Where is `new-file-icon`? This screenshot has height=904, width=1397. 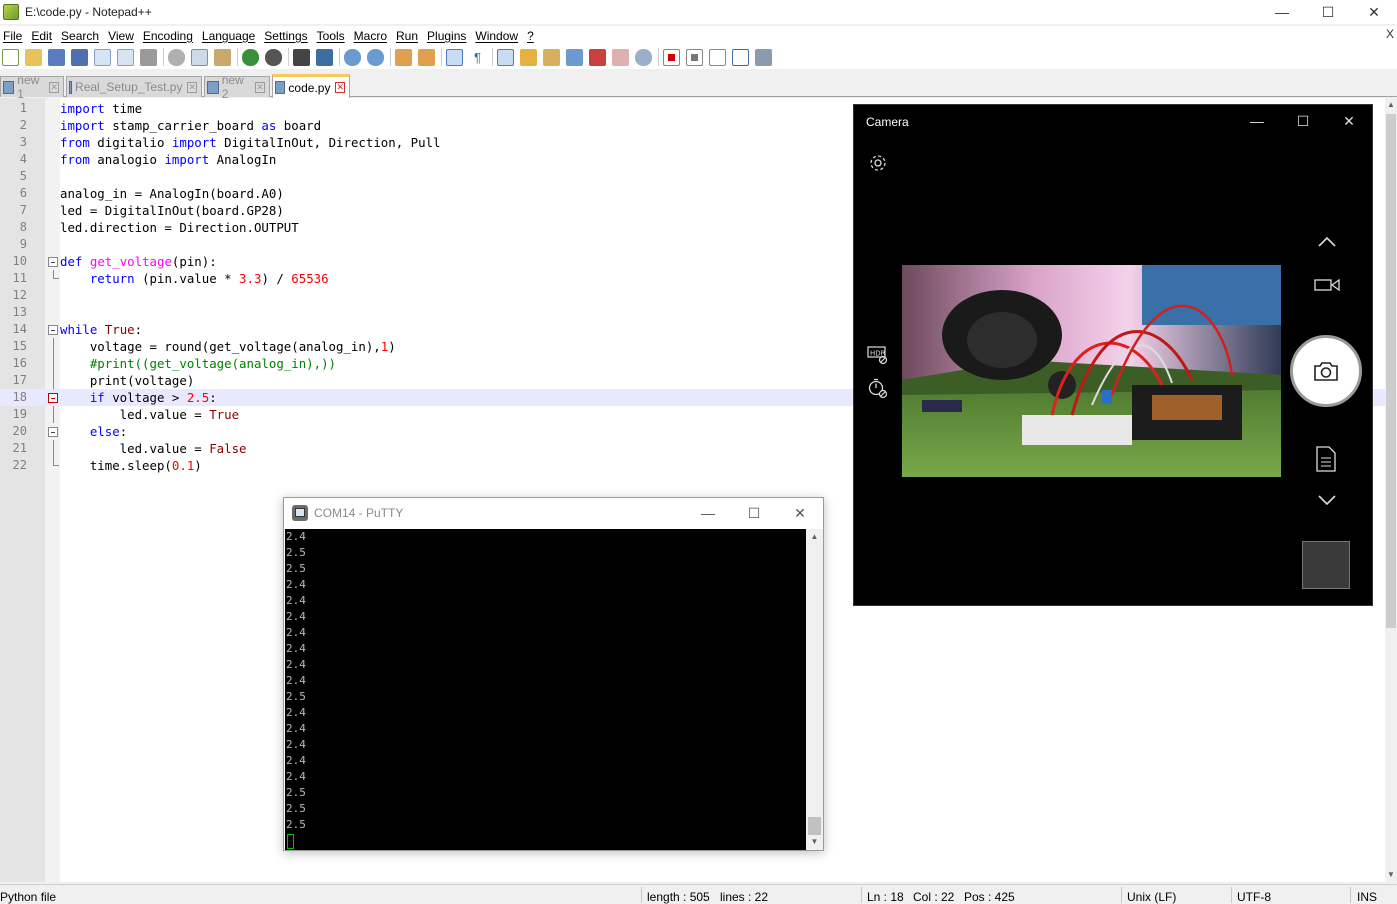
new-file-icon is located at coordinates (10, 57).